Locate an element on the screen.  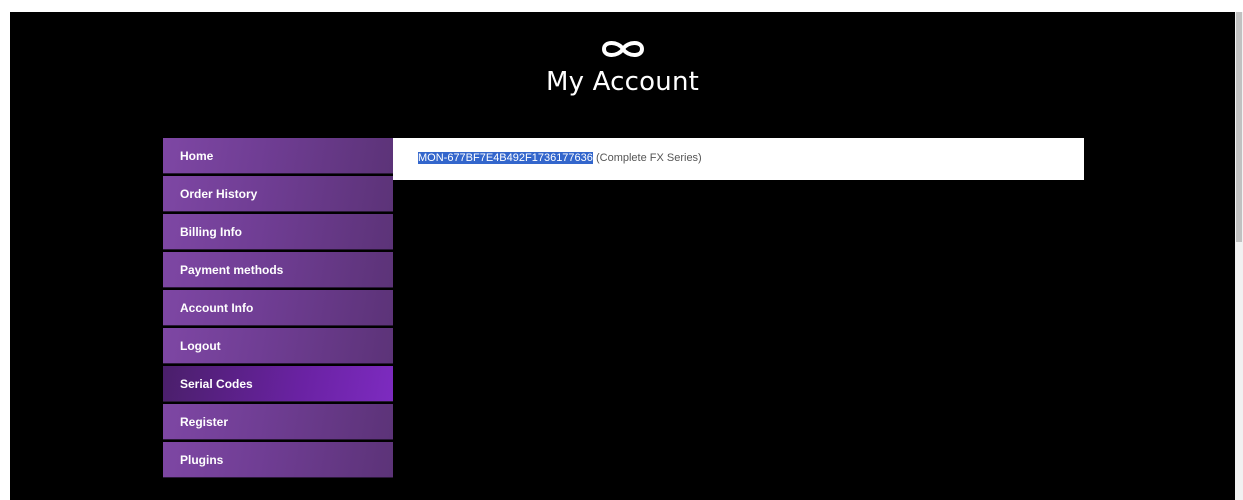
sidebar-item-logout: Logout is located at coordinates (278, 346).